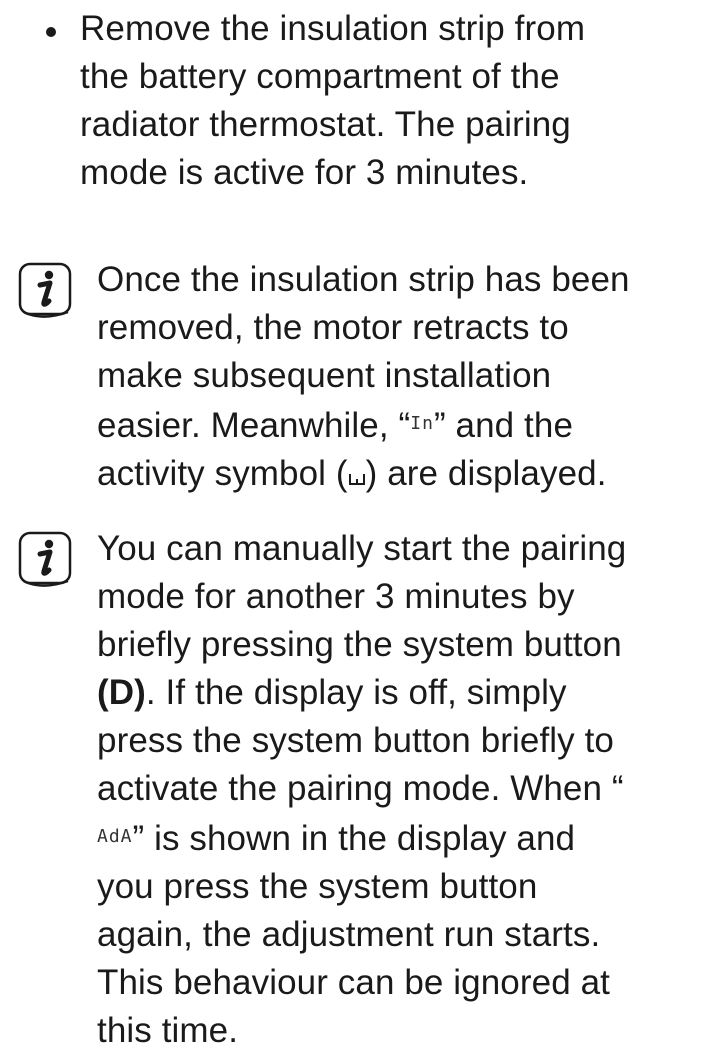  Describe the element at coordinates (304, 172) in the screenshot. I see `bullet-line: mode is active for 3 minutes.` at that location.